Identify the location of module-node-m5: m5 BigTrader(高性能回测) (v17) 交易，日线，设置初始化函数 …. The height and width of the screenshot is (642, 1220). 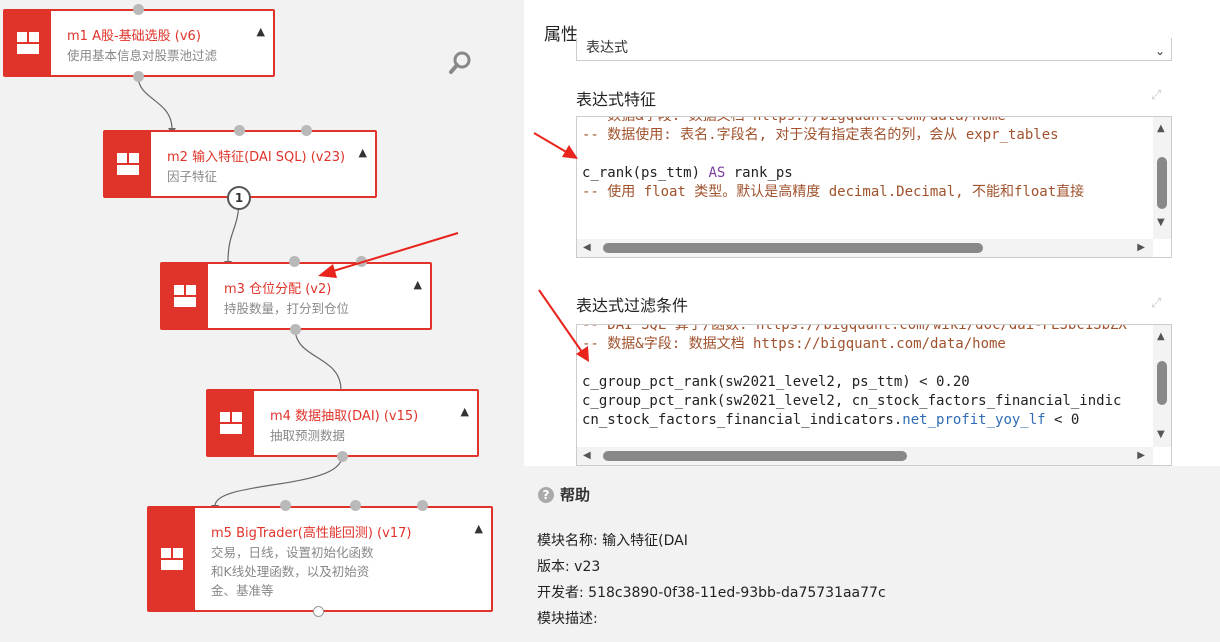
(320, 559).